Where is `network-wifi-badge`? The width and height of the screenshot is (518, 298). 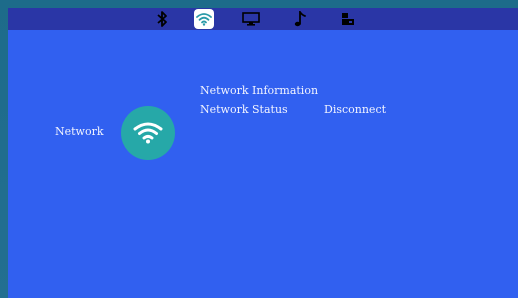 network-wifi-badge is located at coordinates (148, 133).